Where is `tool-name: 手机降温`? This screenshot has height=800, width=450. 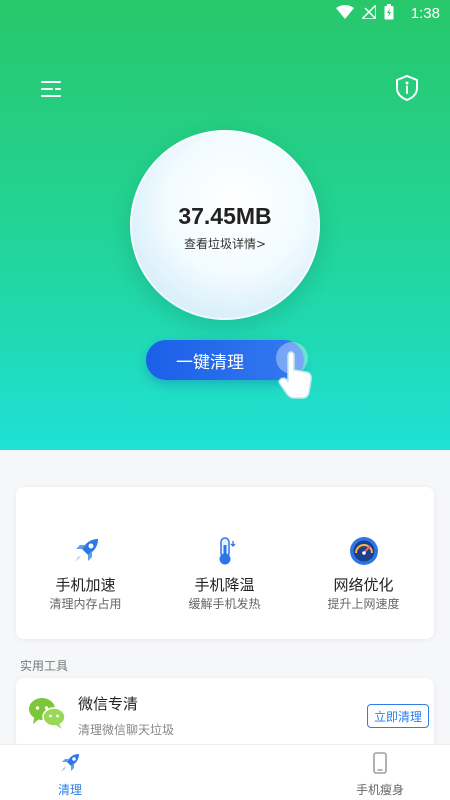
tool-name: 手机降温 is located at coordinates (224, 585).